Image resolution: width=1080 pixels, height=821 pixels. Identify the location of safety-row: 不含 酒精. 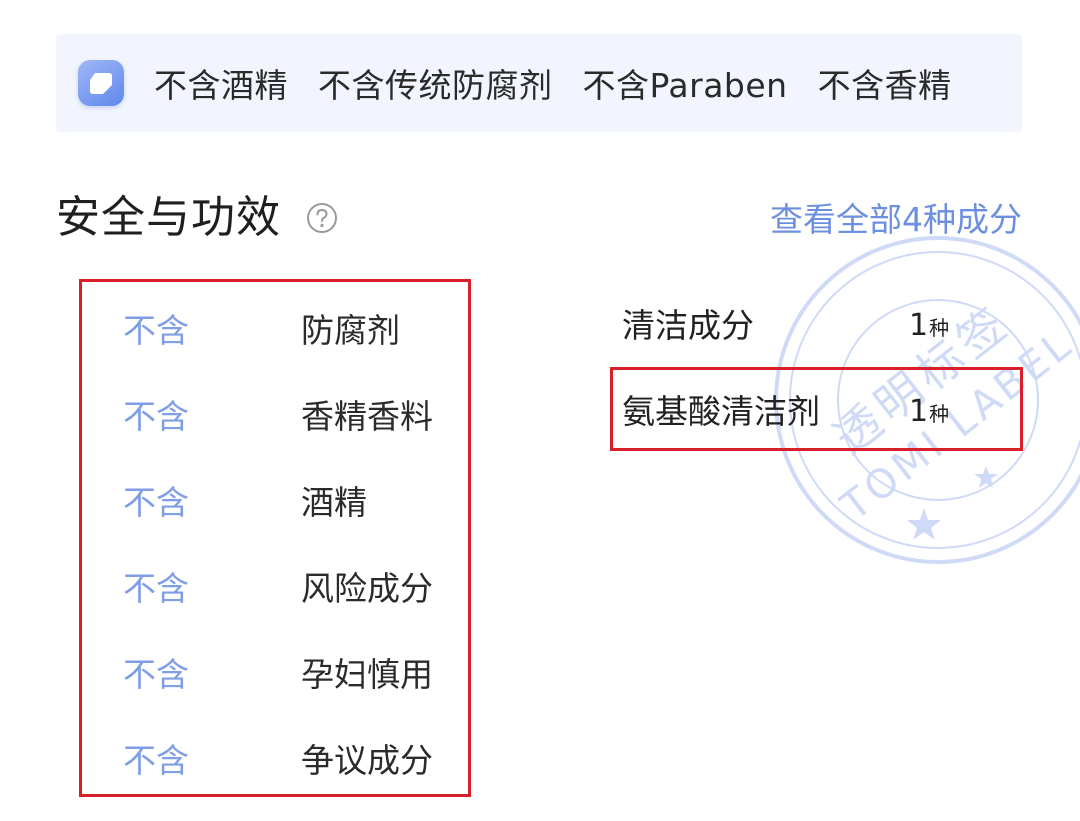
(275, 503).